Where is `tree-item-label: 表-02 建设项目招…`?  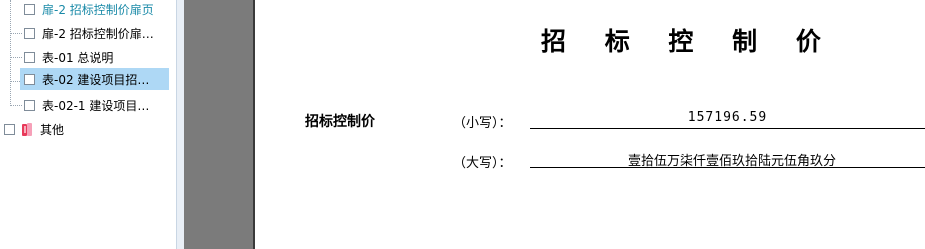 tree-item-label: 表-02 建设项目招… is located at coordinates (96, 79).